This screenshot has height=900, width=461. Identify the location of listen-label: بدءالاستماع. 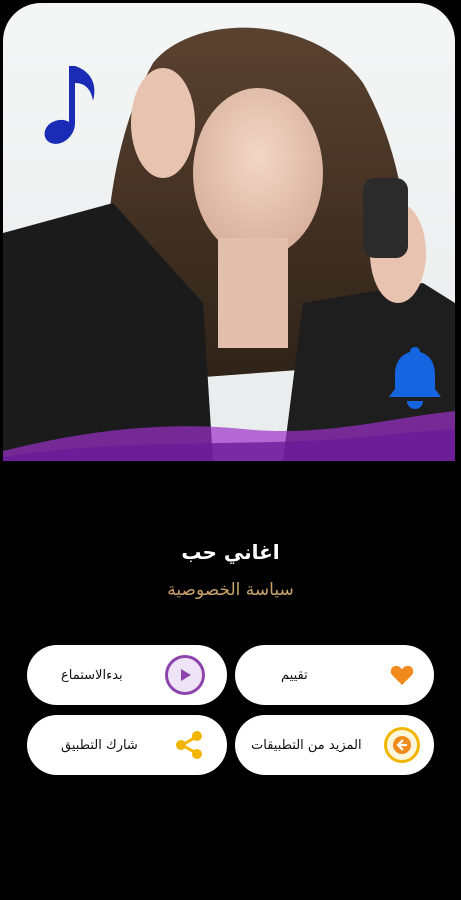
(92, 675).